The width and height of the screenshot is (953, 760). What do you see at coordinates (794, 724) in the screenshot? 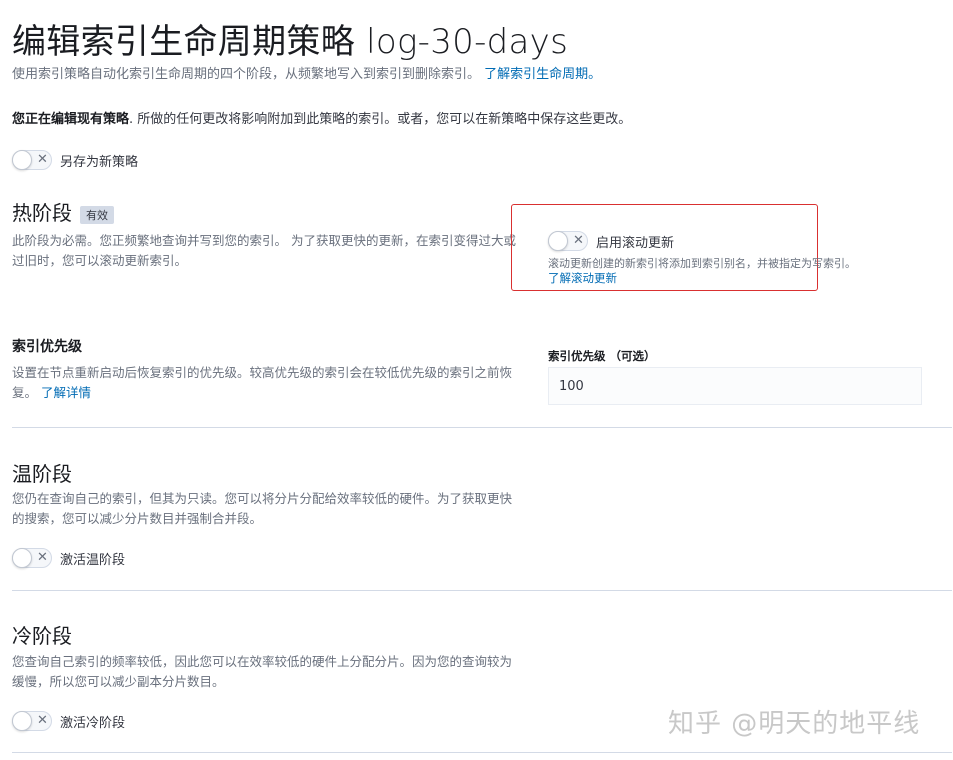
I see `watermark: 知乎 @明天的地平线` at bounding box center [794, 724].